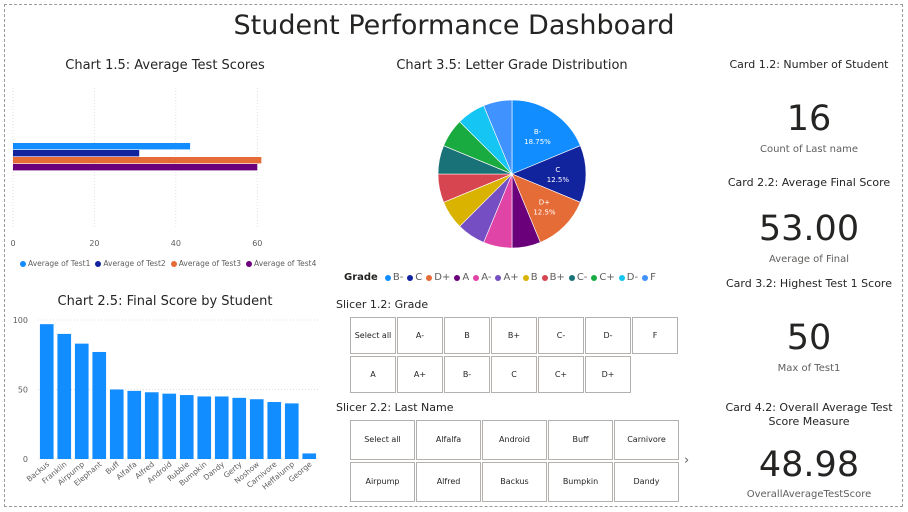  What do you see at coordinates (534, 277) in the screenshot?
I see `legend-label: B` at bounding box center [534, 277].